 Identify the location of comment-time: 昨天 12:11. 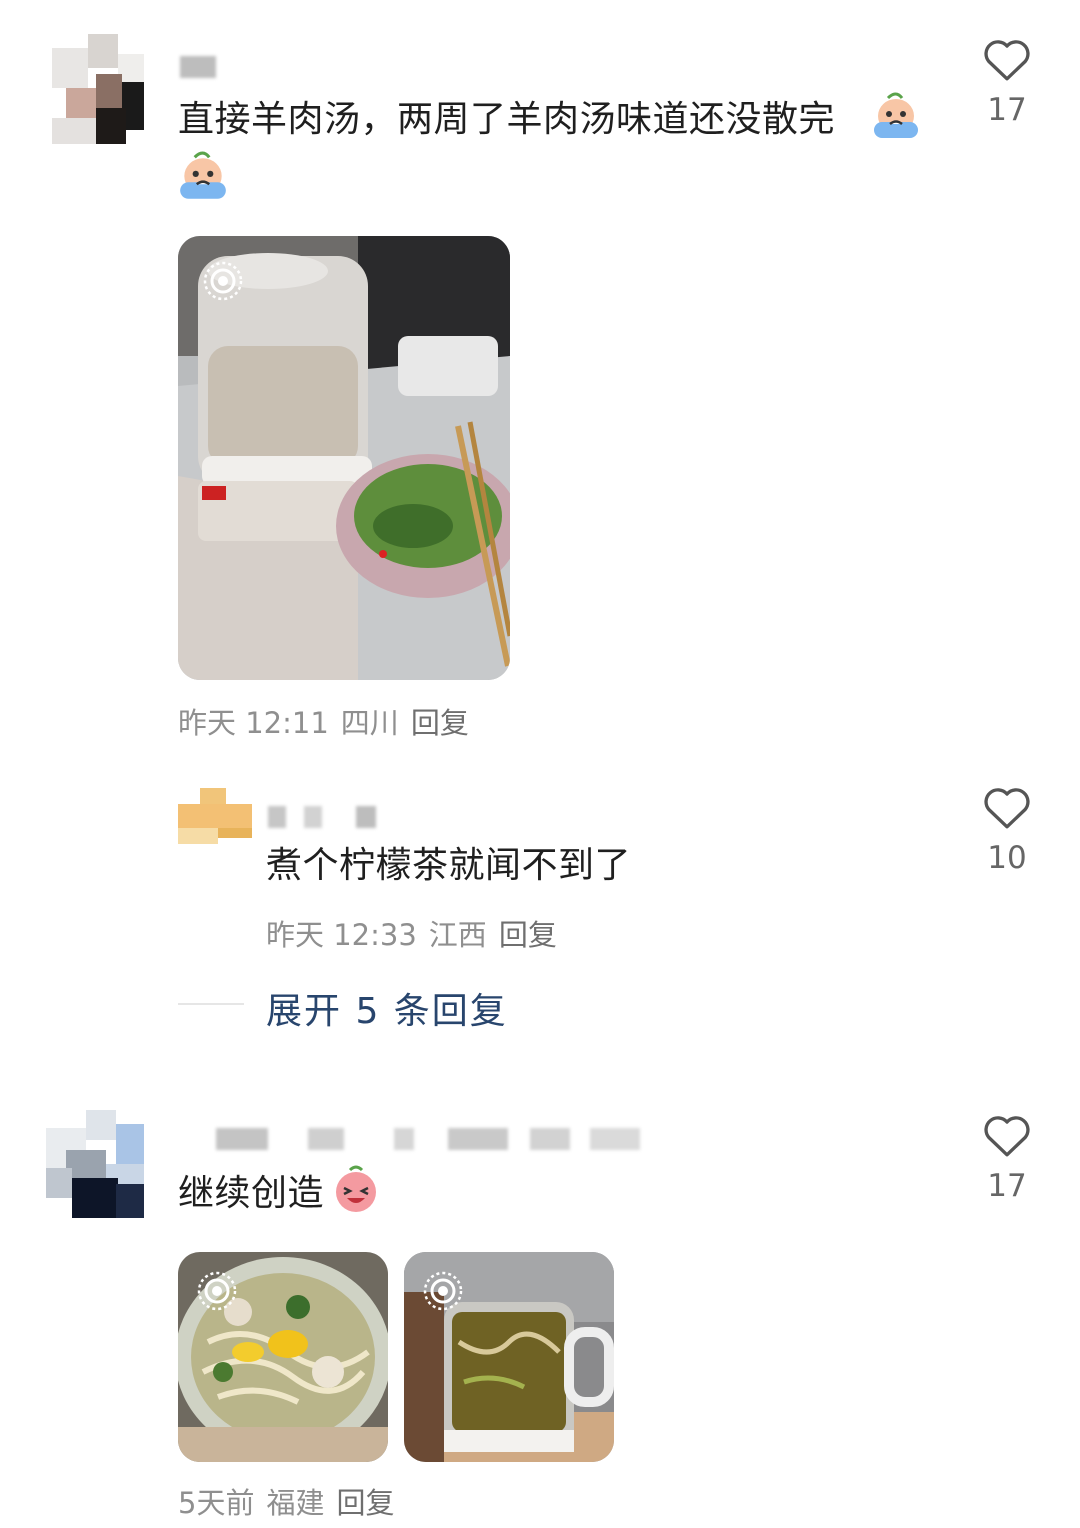
(253, 723).